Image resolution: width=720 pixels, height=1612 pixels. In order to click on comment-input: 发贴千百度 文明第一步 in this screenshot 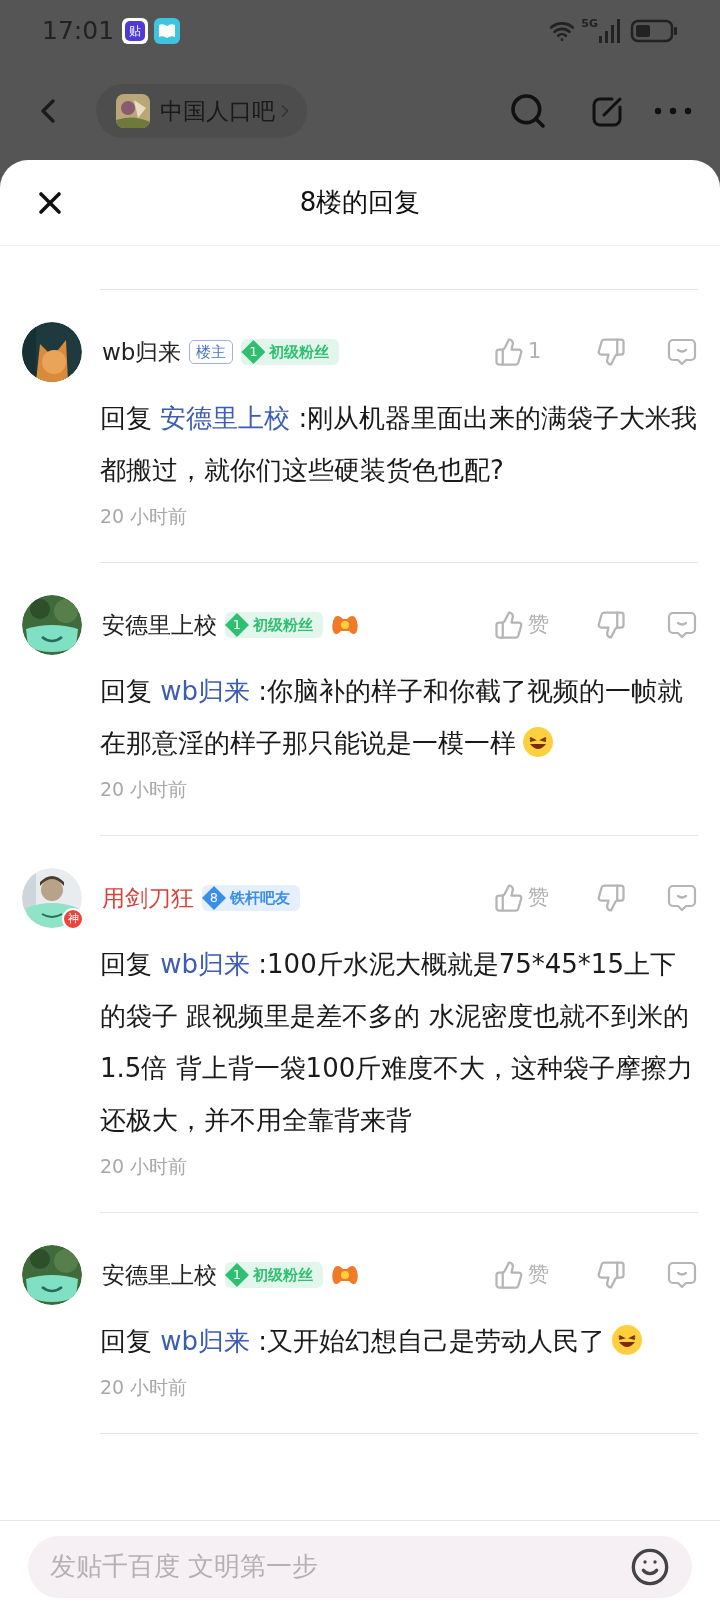, I will do `click(360, 1566)`.